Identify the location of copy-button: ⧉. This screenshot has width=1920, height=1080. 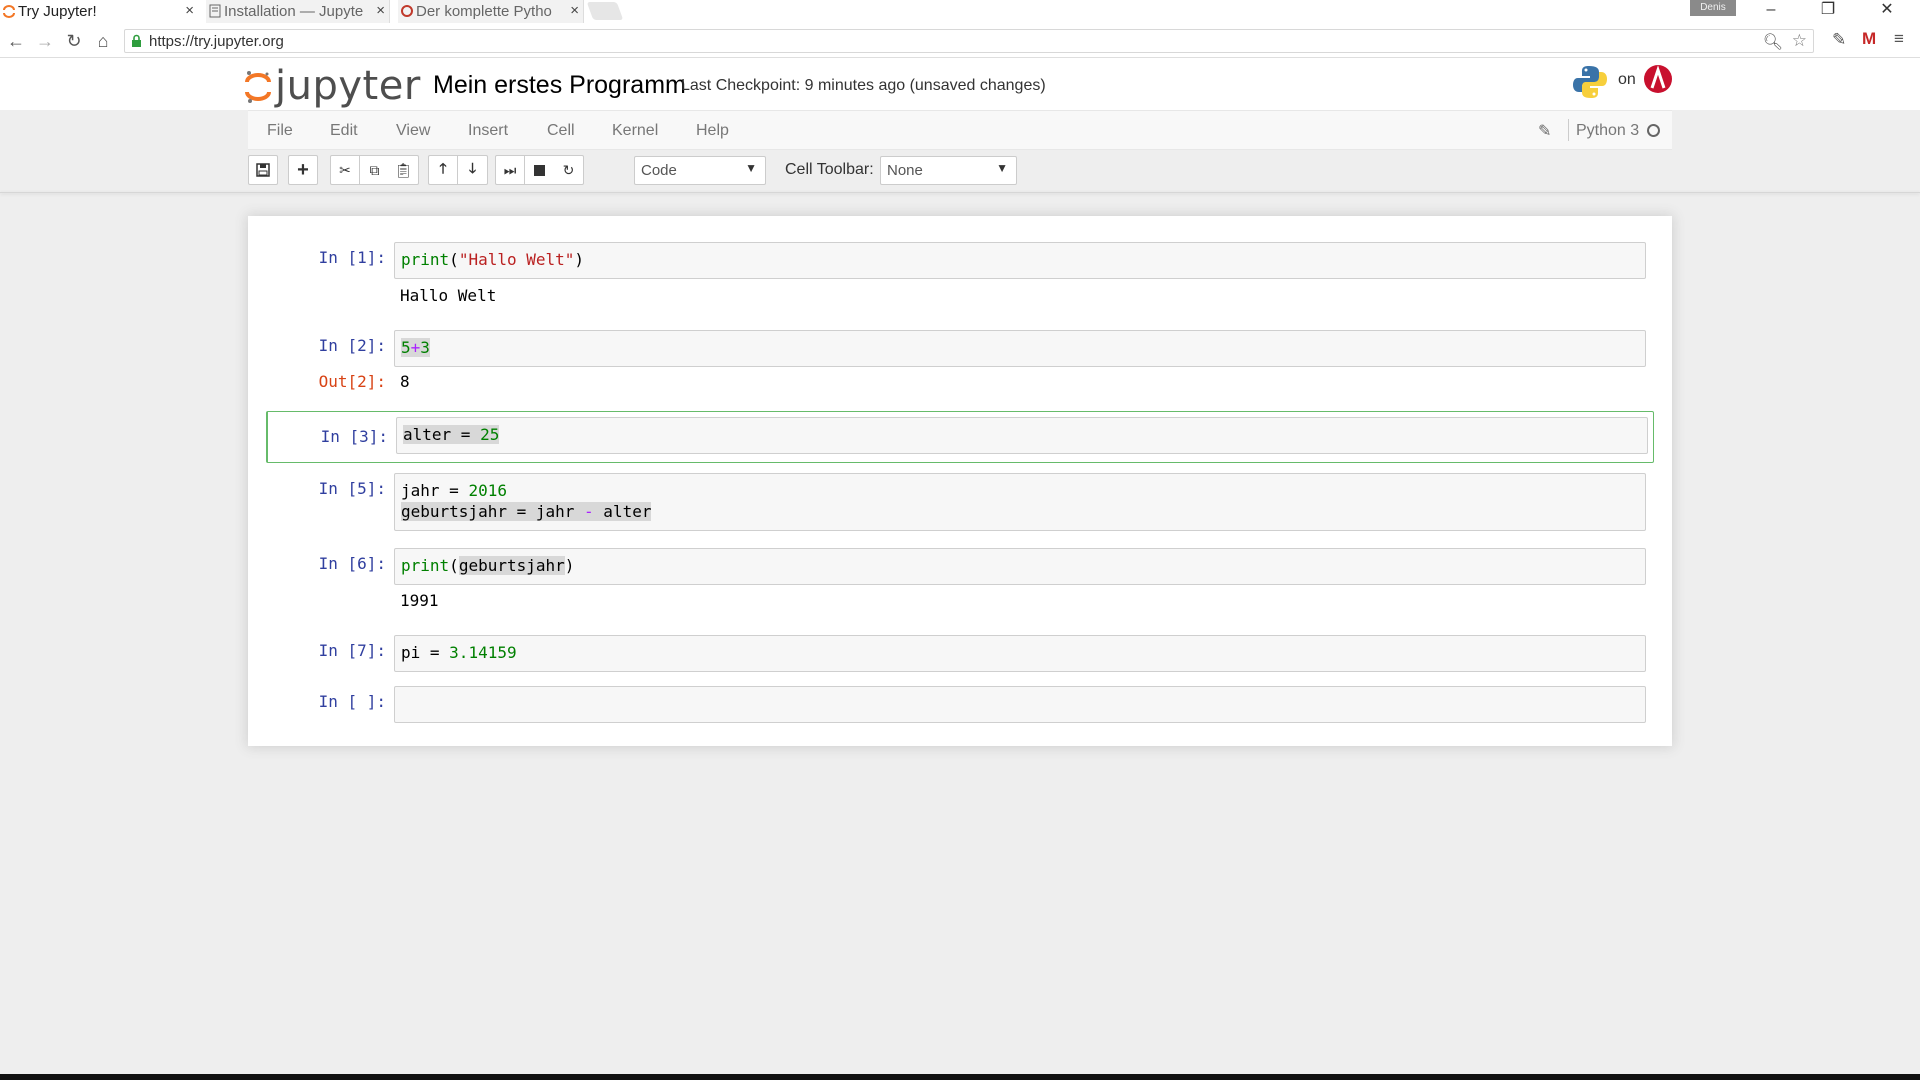
(375, 170).